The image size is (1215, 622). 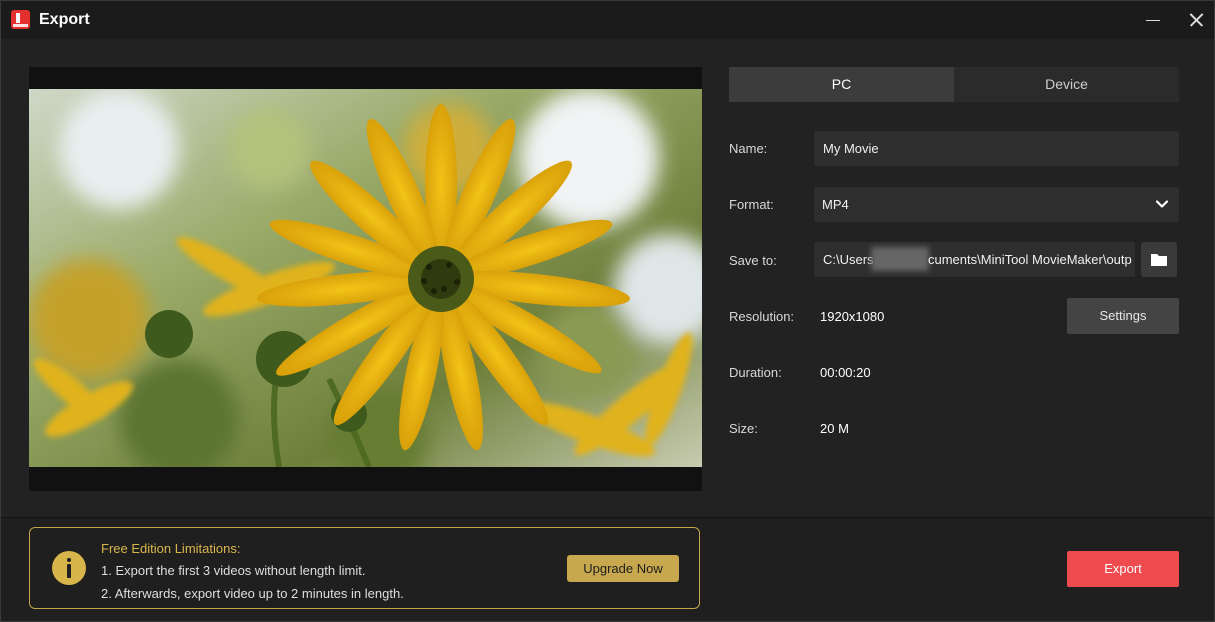 I want to click on name-input: My Movie, so click(x=996, y=148).